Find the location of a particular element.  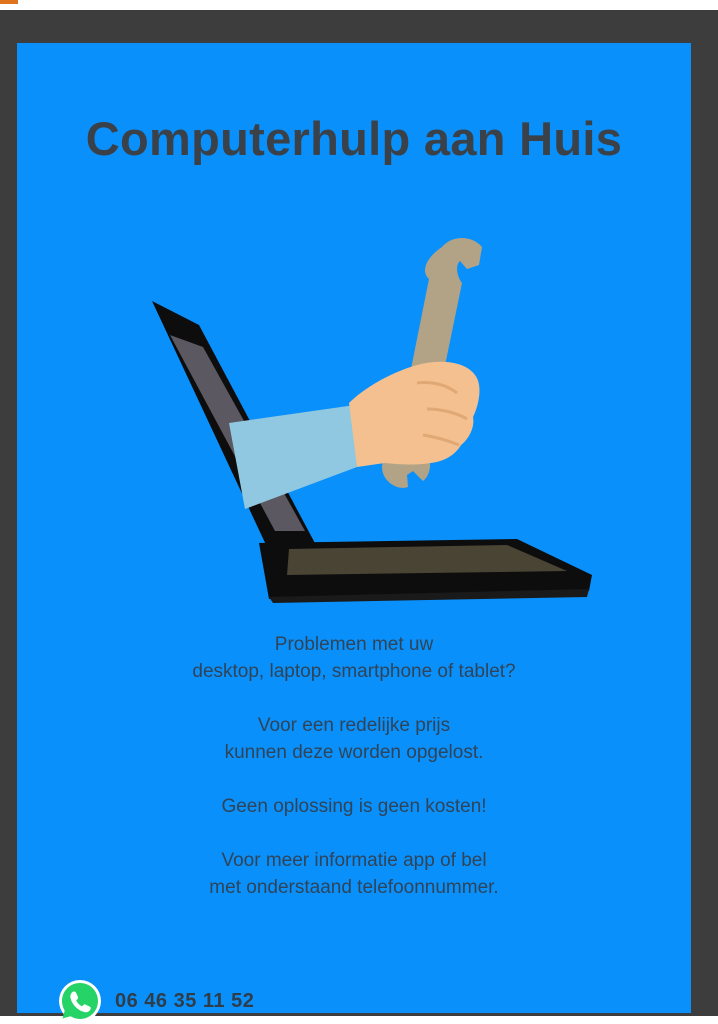

phone-number: 06 46 35 11 52 is located at coordinates (184, 1001).